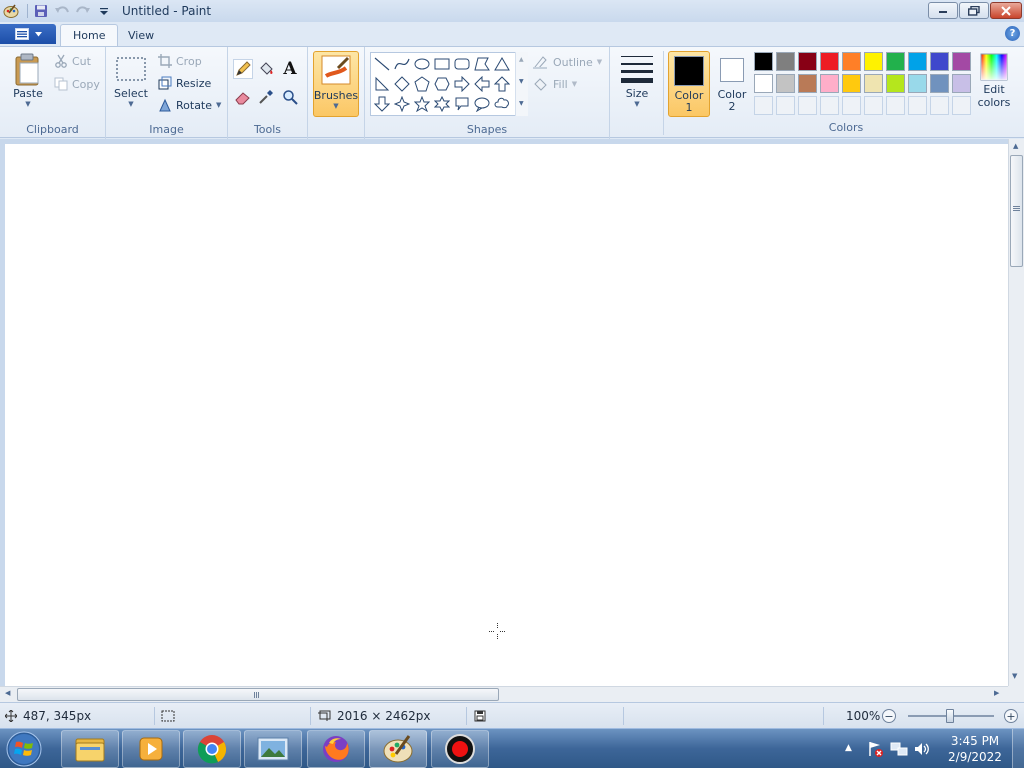 This screenshot has height=768, width=1024. Describe the element at coordinates (243, 97) in the screenshot. I see `eraser-icon` at that location.